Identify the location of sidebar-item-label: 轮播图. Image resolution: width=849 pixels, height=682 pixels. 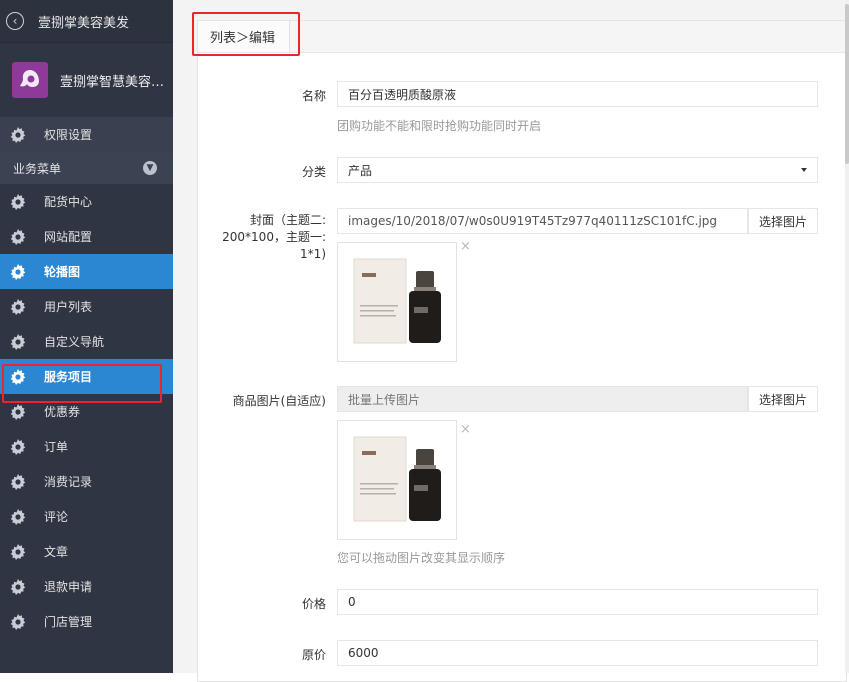
(62, 272).